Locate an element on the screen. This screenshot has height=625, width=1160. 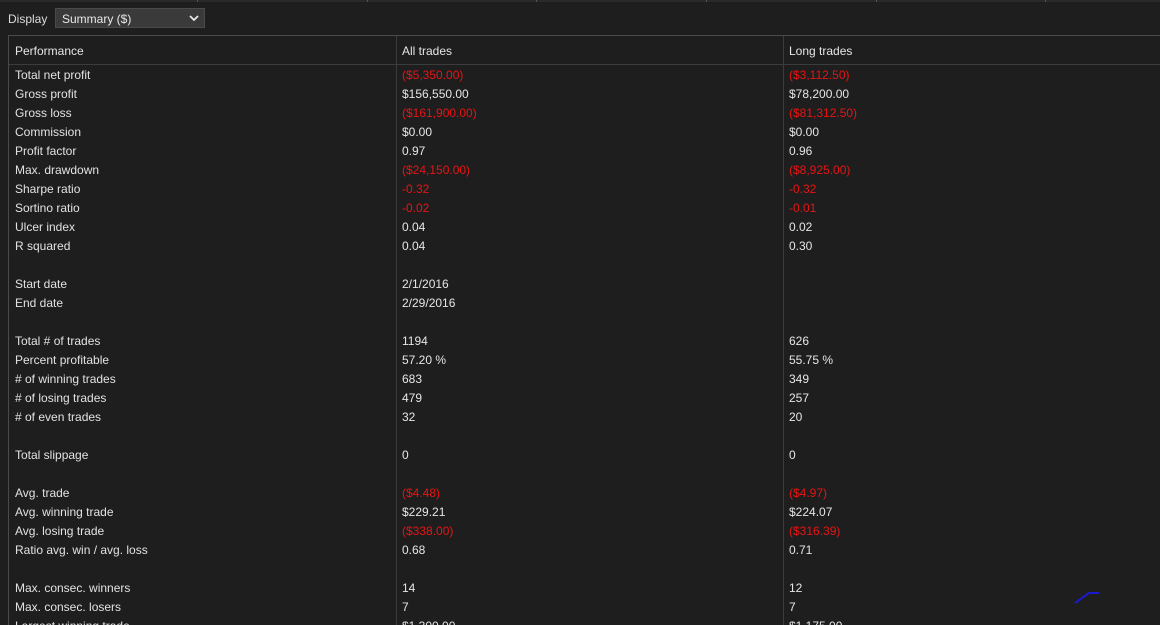
all-trades-value: -0.02 is located at coordinates (416, 208).